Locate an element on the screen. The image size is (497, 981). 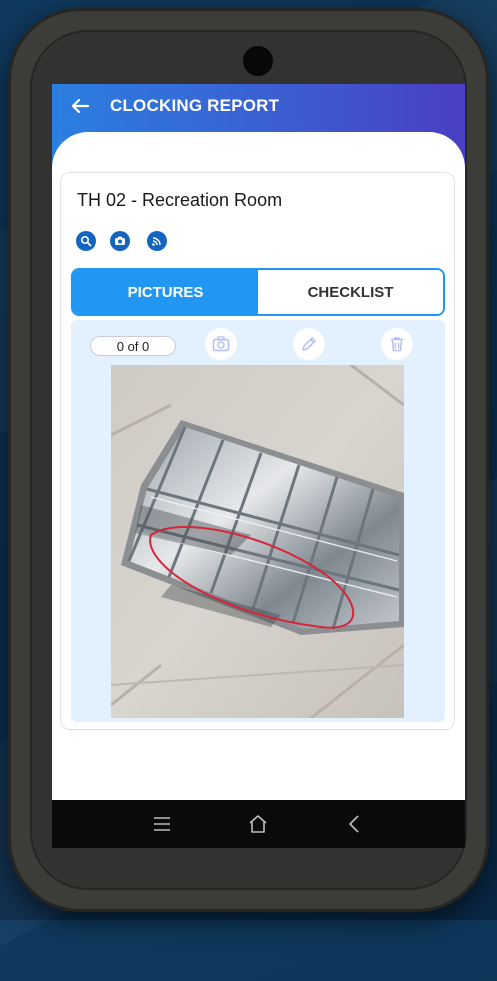
tab-bar: PICTURES CHECKLIST is located at coordinates (258, 292).